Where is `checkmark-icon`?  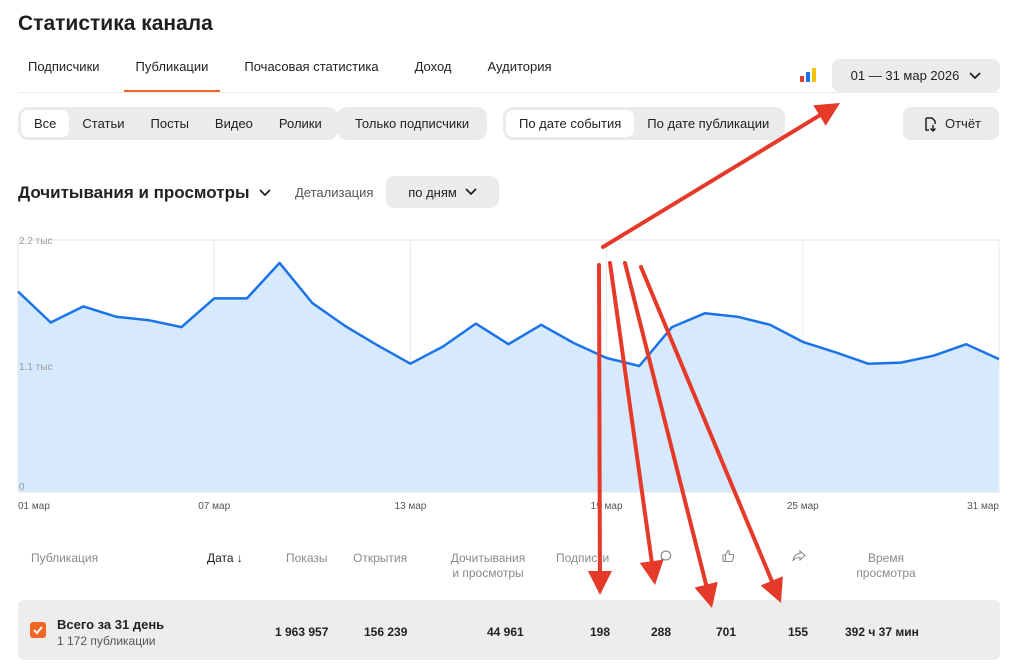
checkmark-icon is located at coordinates (38, 630).